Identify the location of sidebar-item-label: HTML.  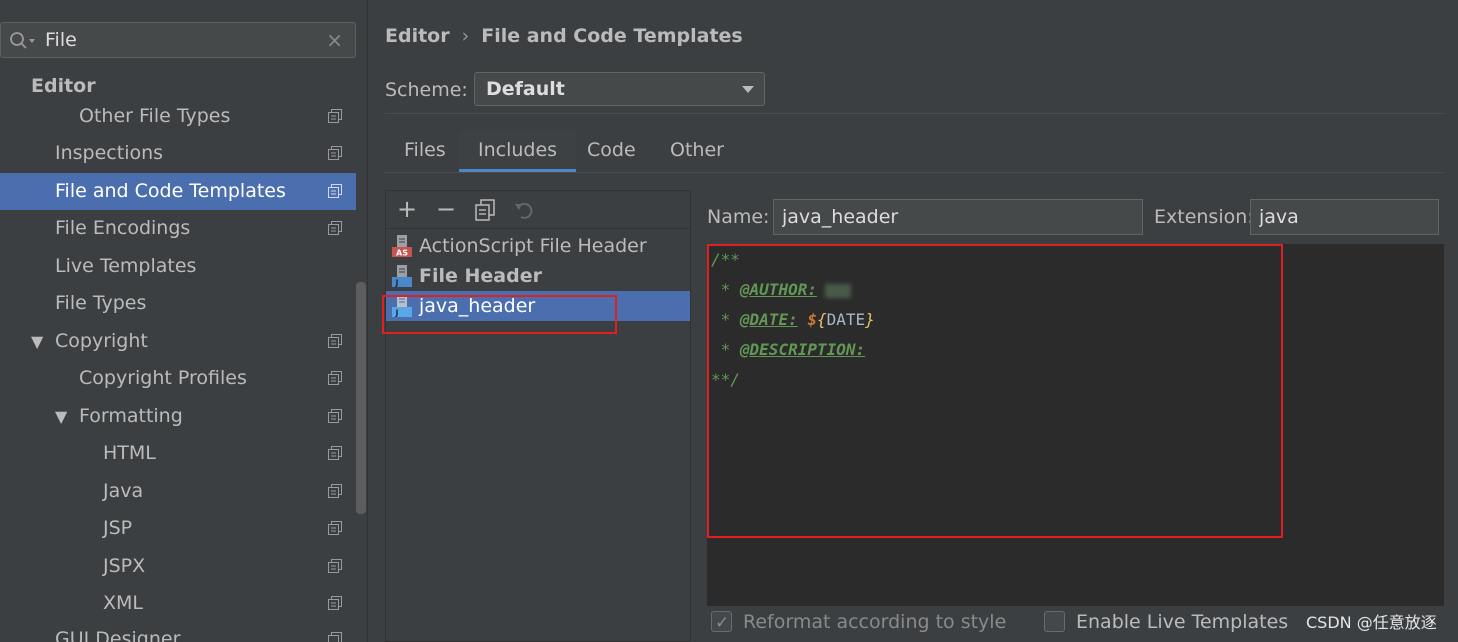
(129, 453).